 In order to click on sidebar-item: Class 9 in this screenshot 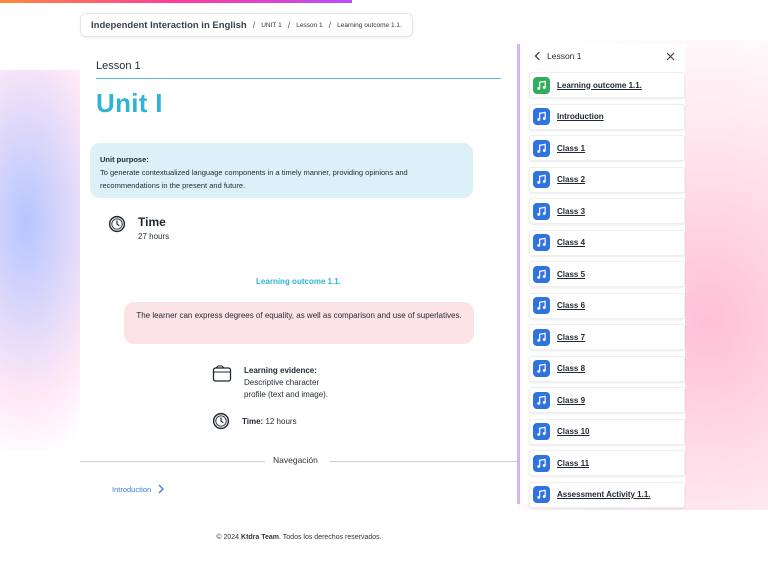, I will do `click(607, 400)`.